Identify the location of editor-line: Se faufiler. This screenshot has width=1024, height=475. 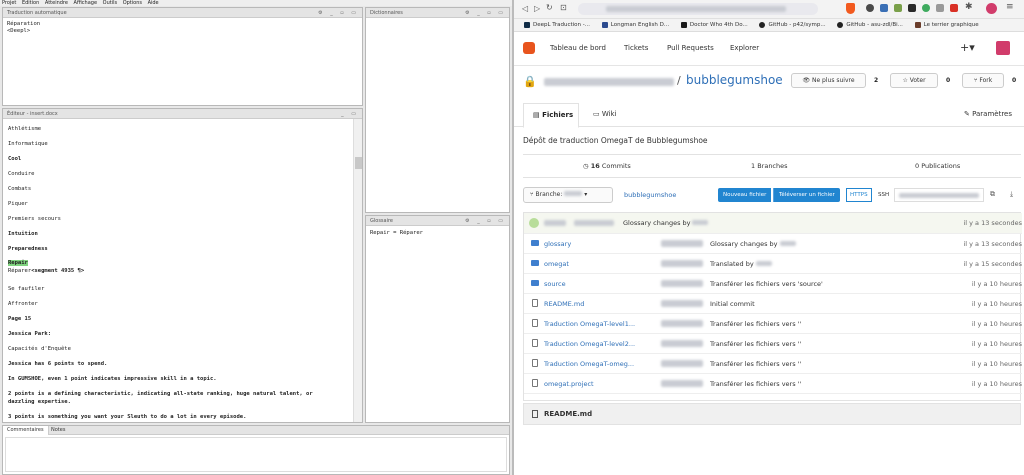
(26, 289).